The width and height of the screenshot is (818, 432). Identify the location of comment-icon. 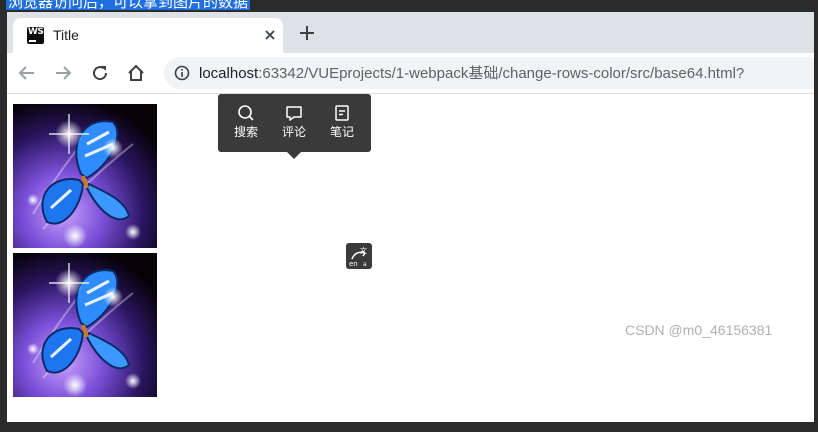
(294, 113).